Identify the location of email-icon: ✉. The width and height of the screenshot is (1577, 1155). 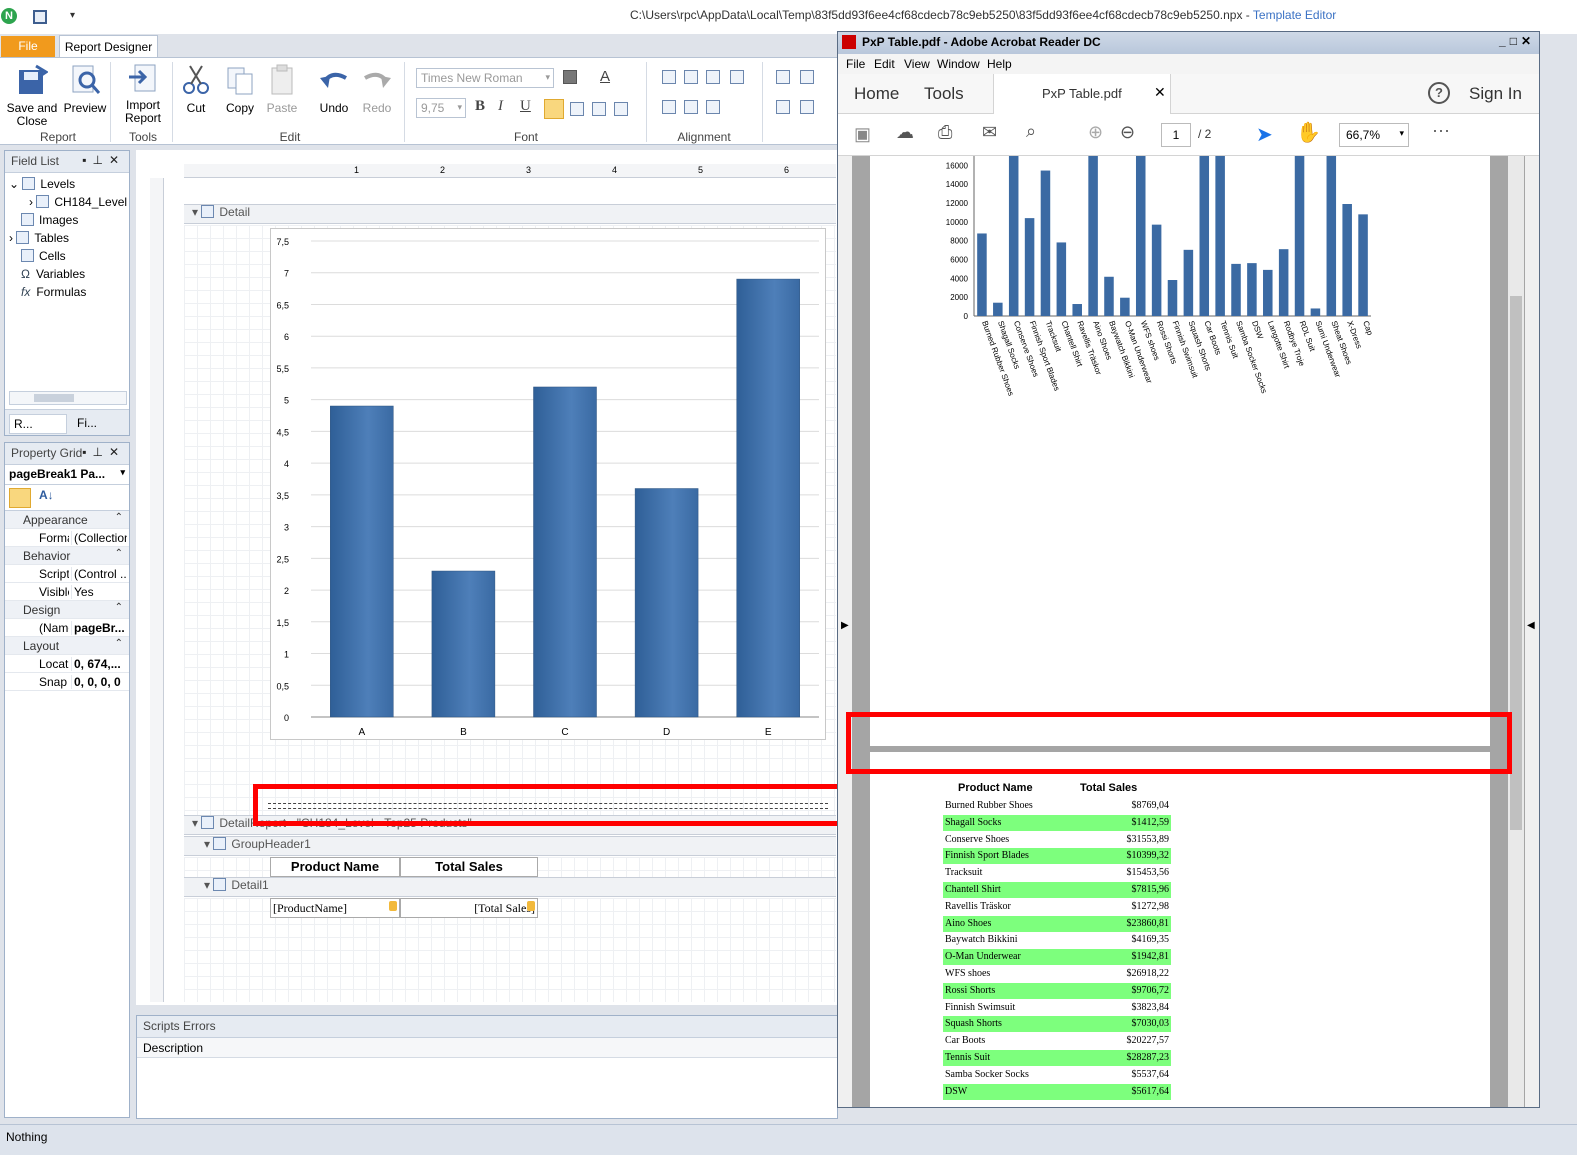
(989, 132).